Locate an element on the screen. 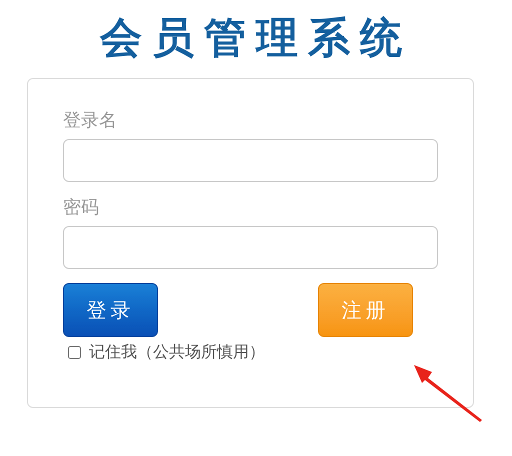 This screenshot has width=512, height=456. field-label: 登录名 is located at coordinates (90, 121).